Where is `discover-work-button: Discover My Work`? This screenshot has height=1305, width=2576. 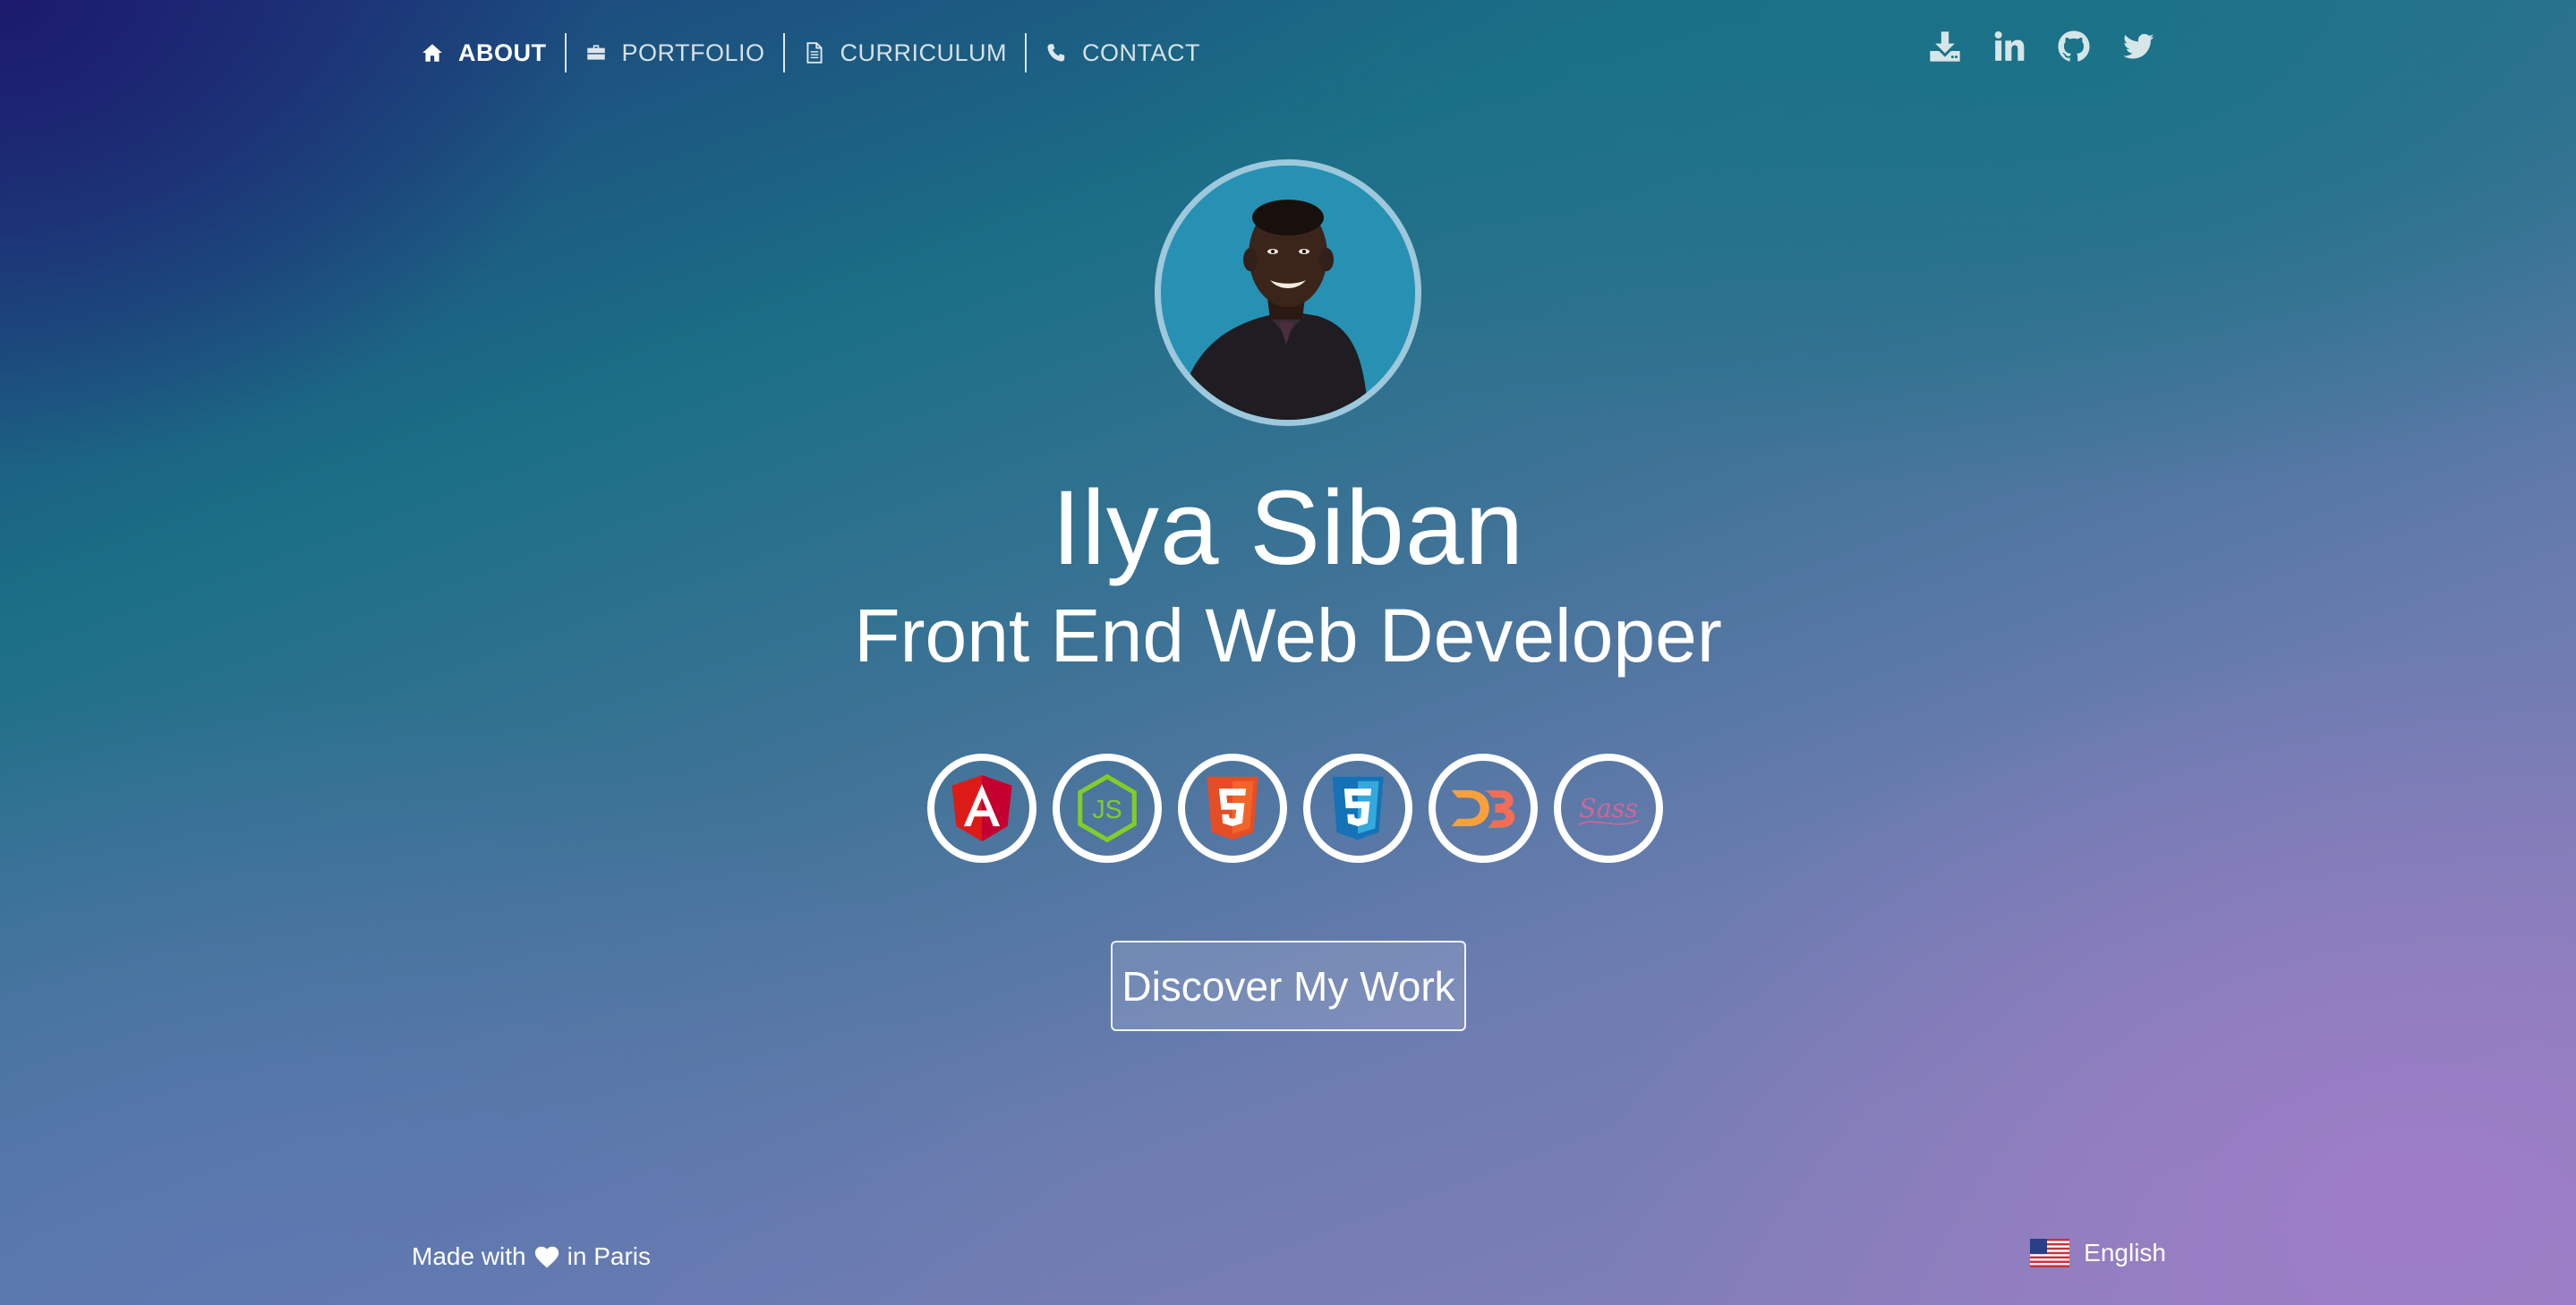
discover-work-button: Discover My Work is located at coordinates (1288, 986).